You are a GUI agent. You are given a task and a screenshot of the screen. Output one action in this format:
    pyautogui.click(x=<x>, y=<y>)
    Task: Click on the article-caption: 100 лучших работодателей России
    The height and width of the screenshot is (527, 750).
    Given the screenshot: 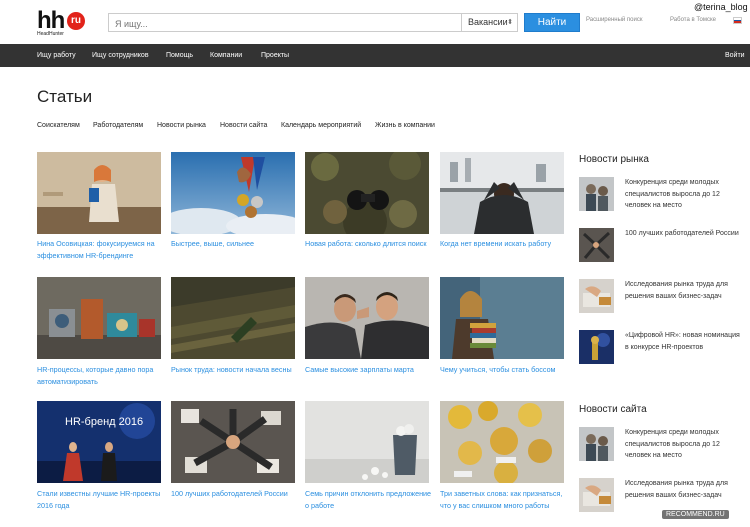 What is the action you would take?
    pyautogui.click(x=235, y=494)
    